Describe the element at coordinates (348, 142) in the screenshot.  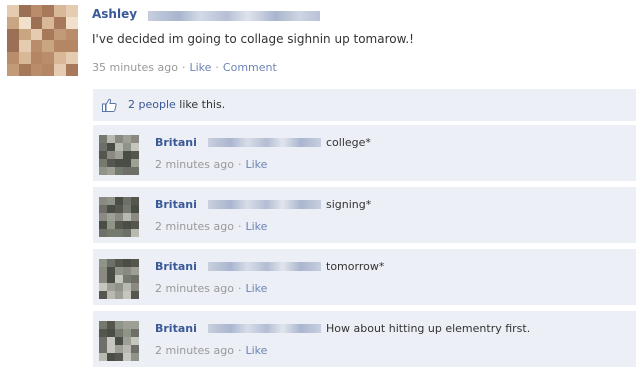
I see `comment-text: college*` at that location.